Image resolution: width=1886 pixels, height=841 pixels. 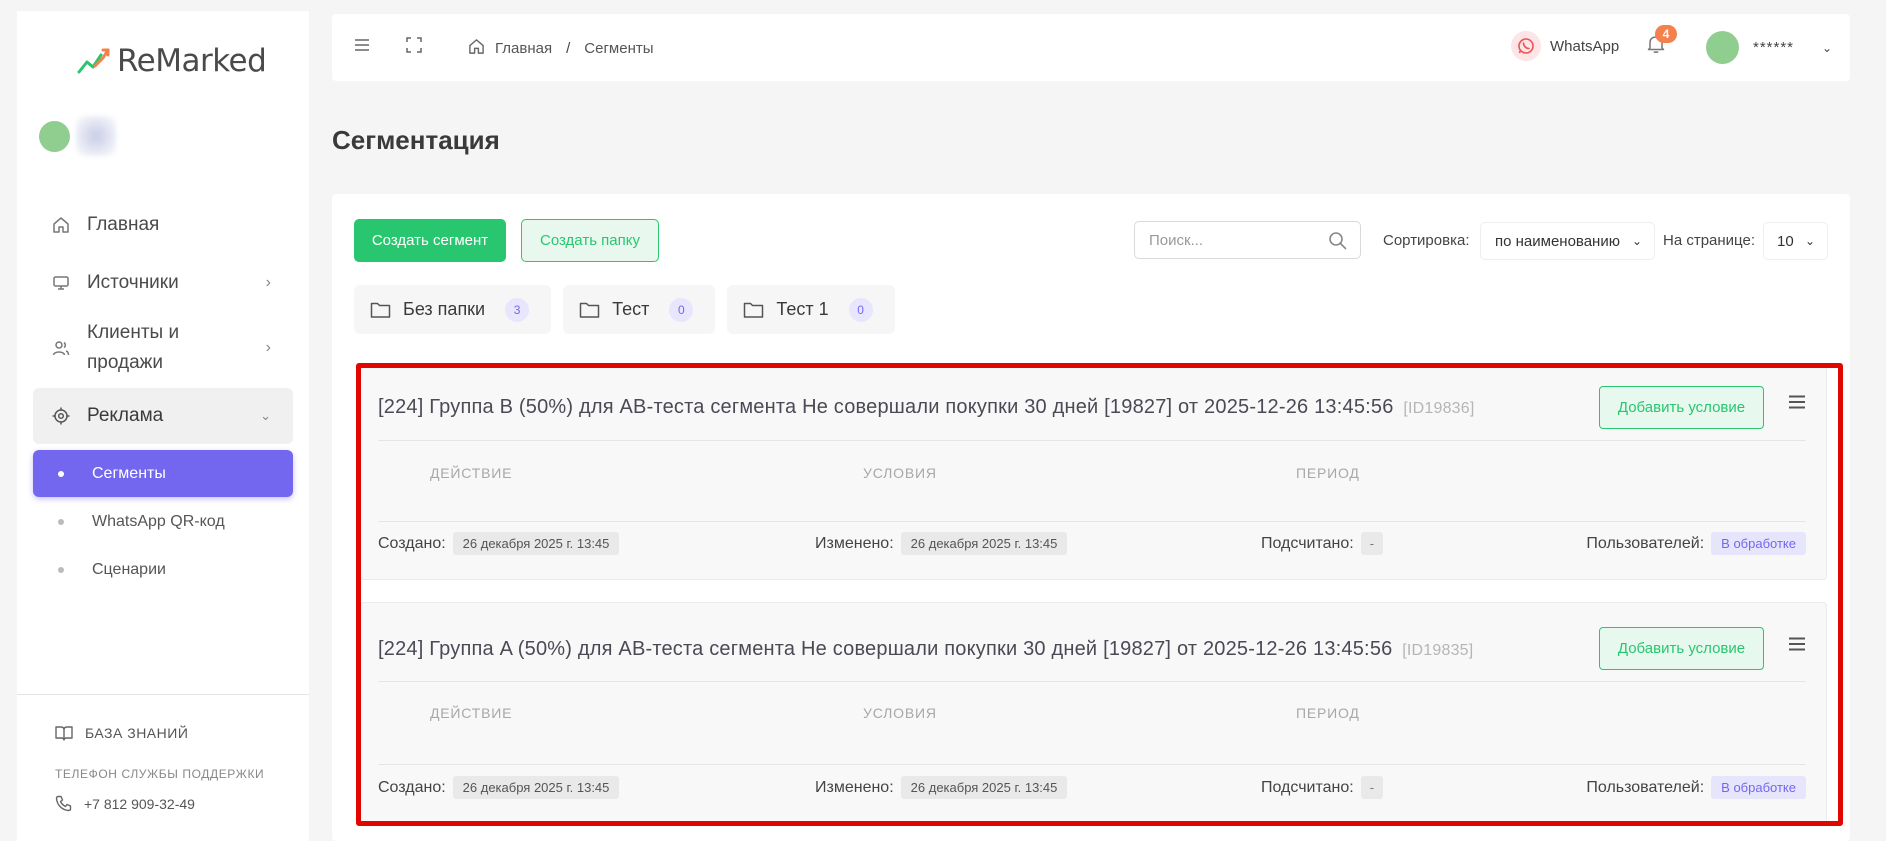 I want to click on sidebar-submenu: Сегменты WhatsApp QR-код Сценарии, so click(x=163, y=521).